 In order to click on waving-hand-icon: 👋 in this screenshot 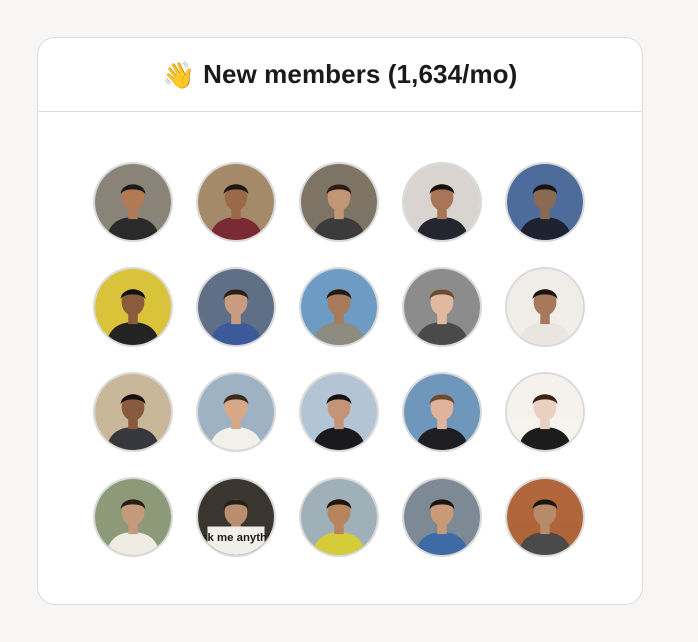, I will do `click(179, 74)`.